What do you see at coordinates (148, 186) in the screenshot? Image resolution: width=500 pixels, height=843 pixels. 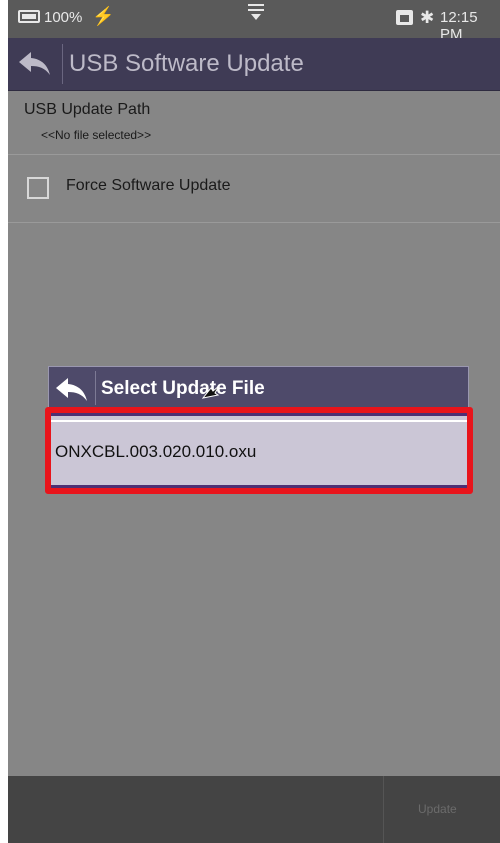 I see `force-update-label: Force Software Update` at bounding box center [148, 186].